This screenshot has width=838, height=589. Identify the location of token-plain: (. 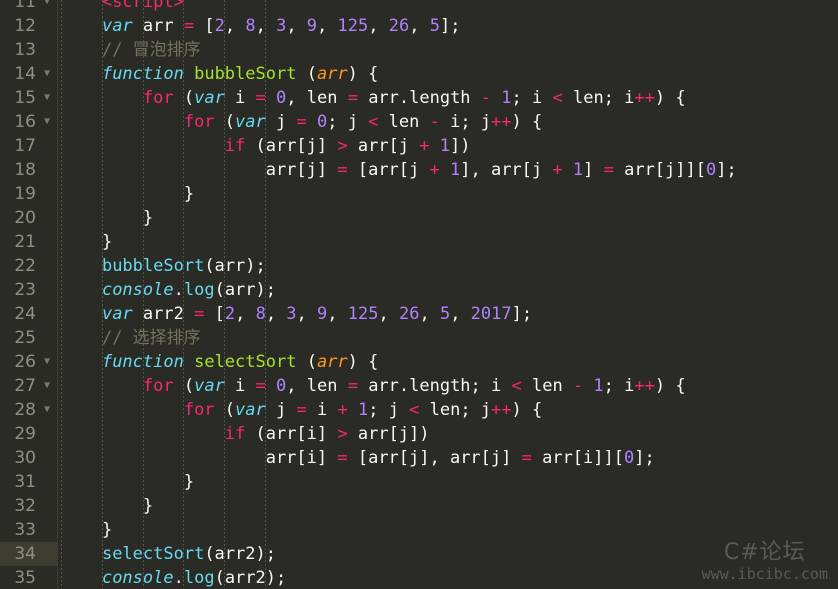
(225, 122).